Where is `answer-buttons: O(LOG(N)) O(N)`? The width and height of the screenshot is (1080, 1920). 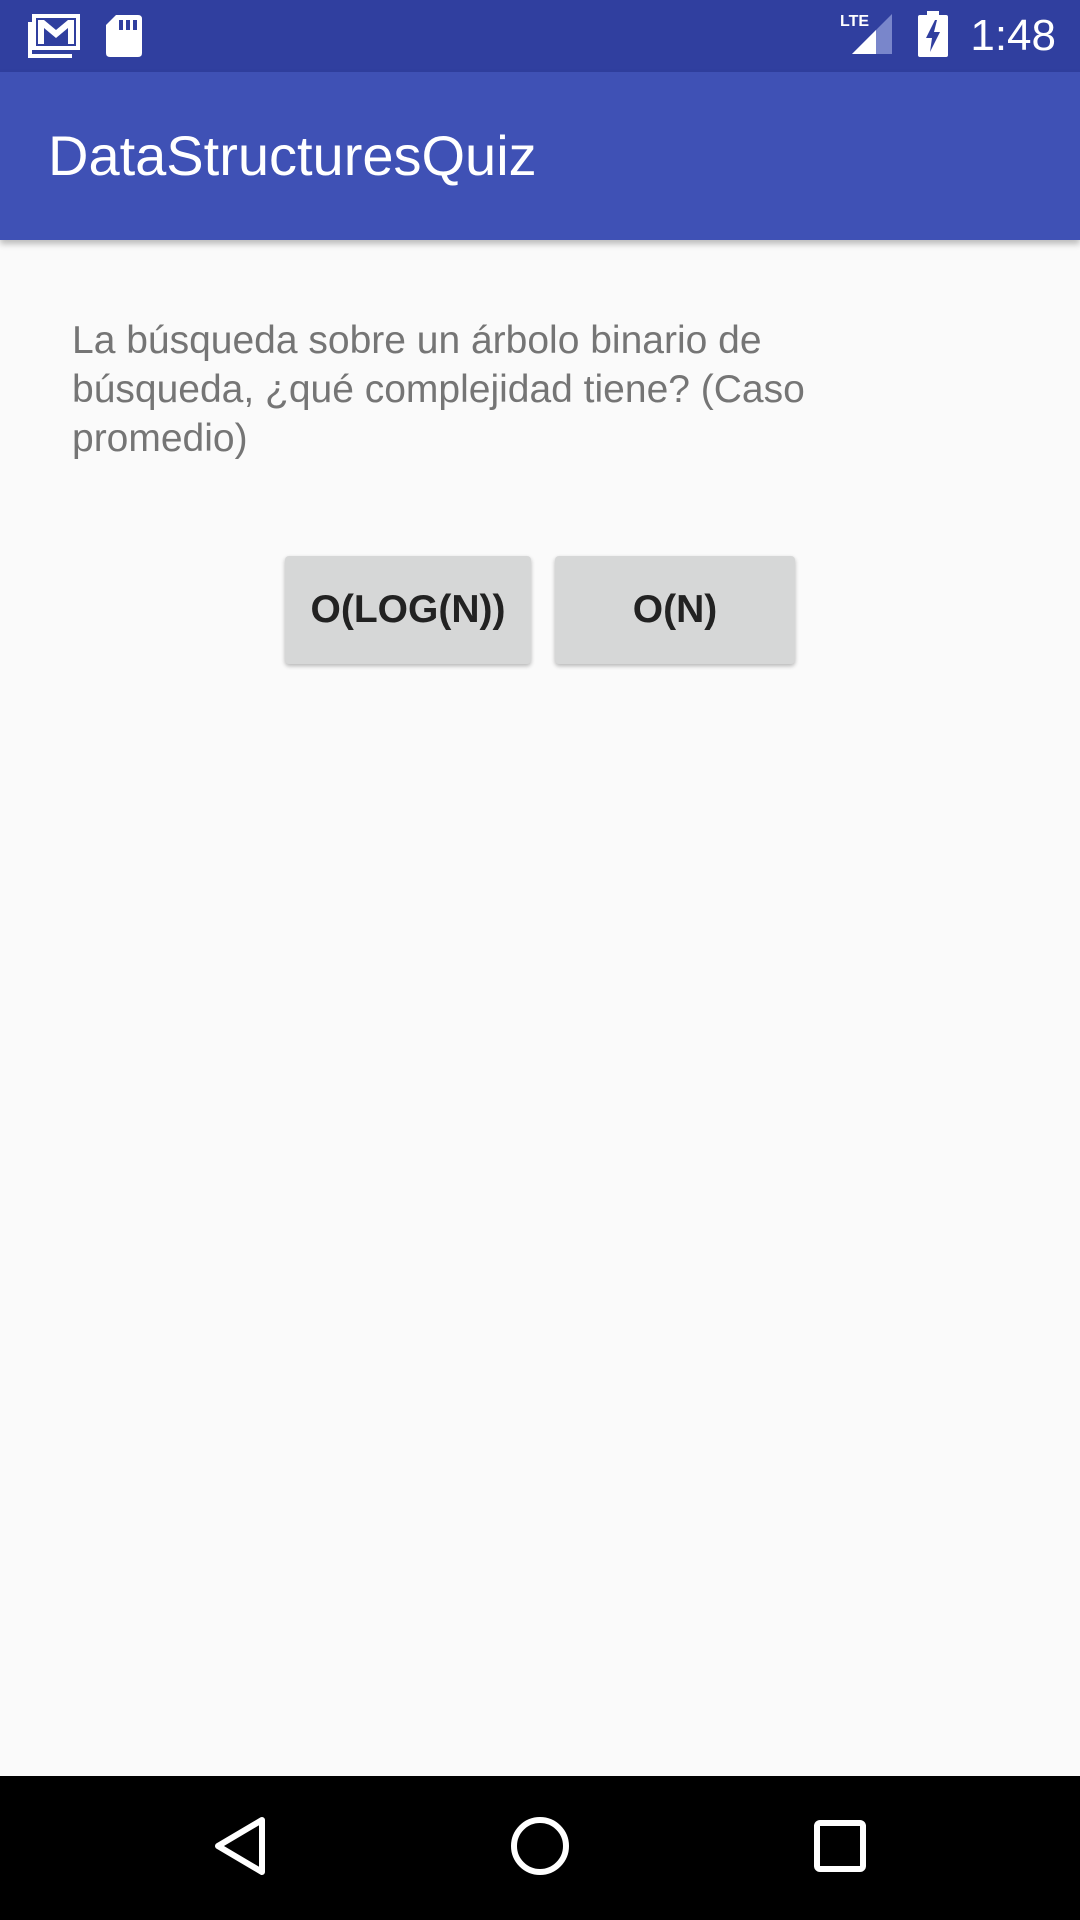
answer-buttons: O(LOG(N)) O(N) is located at coordinates (540, 610).